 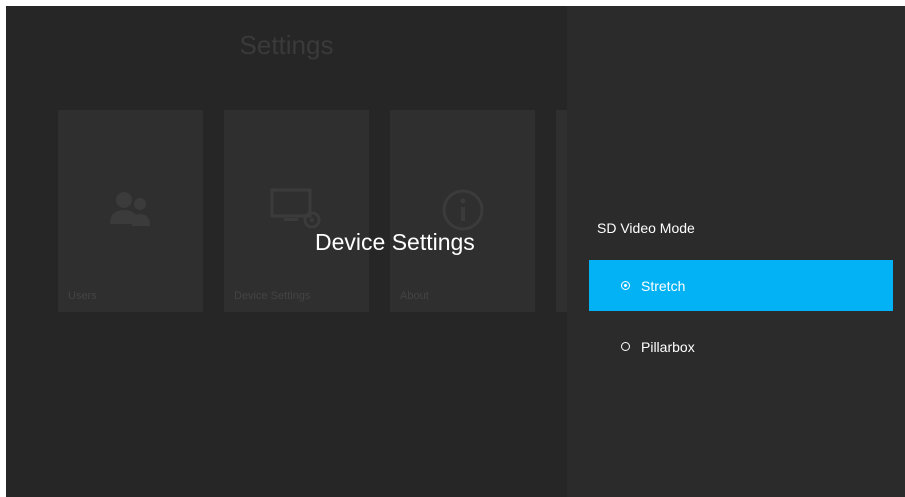 I want to click on tile-label-users: Users, so click(x=82, y=296).